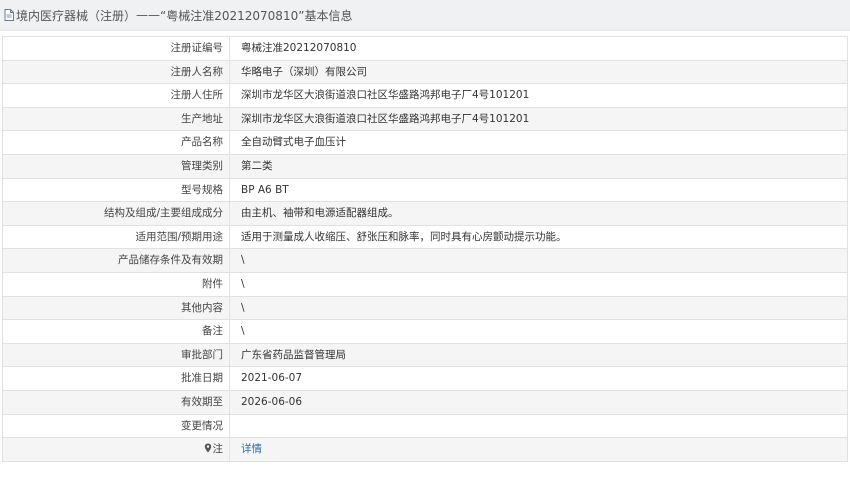 The height and width of the screenshot is (482, 850). I want to click on table-row: 产品储存条件及有效期 \, so click(425, 261).